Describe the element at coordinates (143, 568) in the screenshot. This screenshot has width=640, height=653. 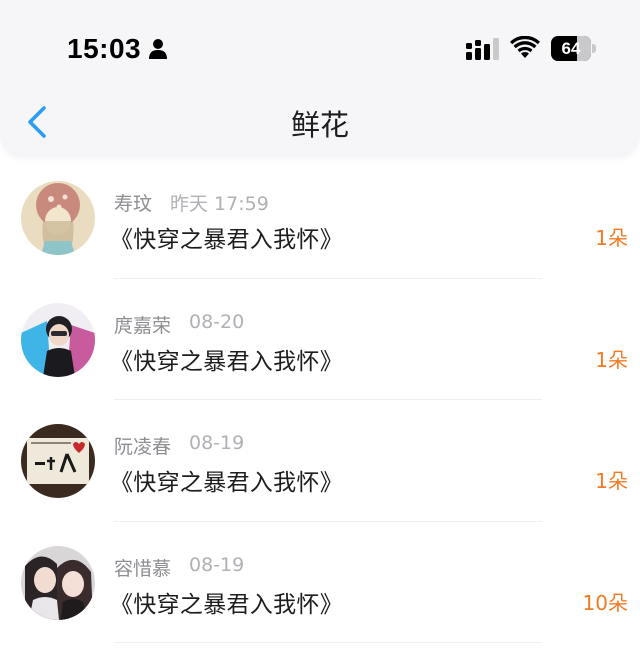
I see `sender-name: 容惜慕` at that location.